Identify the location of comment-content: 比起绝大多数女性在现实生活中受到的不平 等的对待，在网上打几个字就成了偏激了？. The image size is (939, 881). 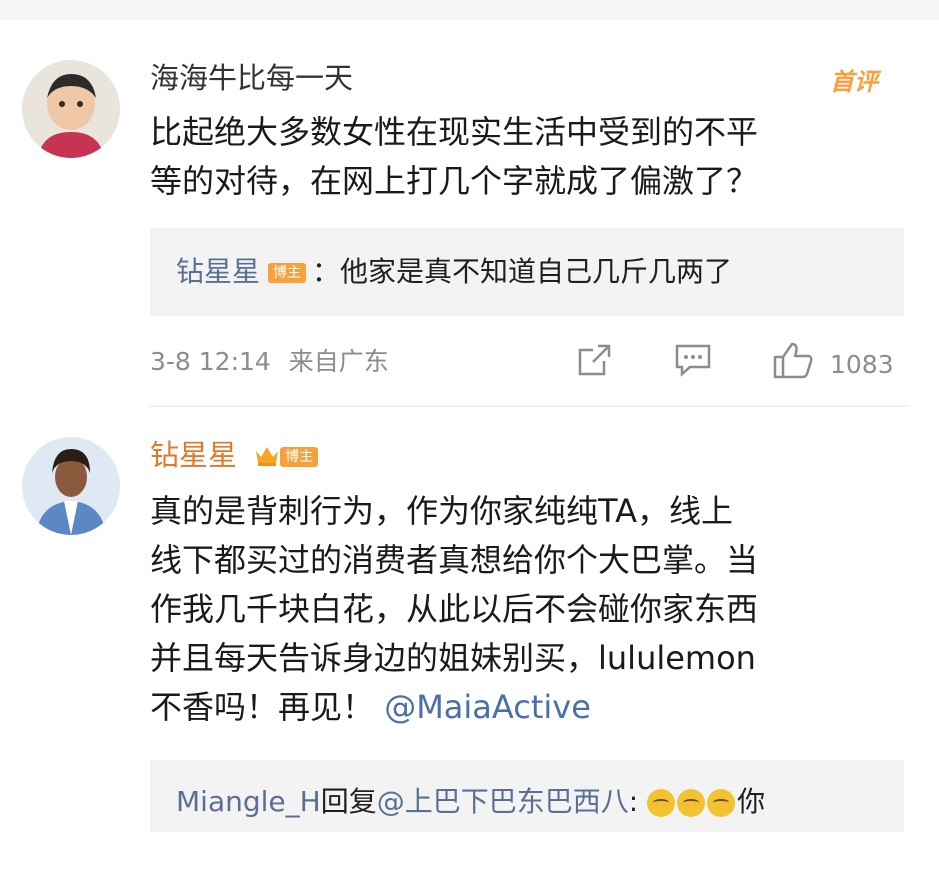
(530, 157).